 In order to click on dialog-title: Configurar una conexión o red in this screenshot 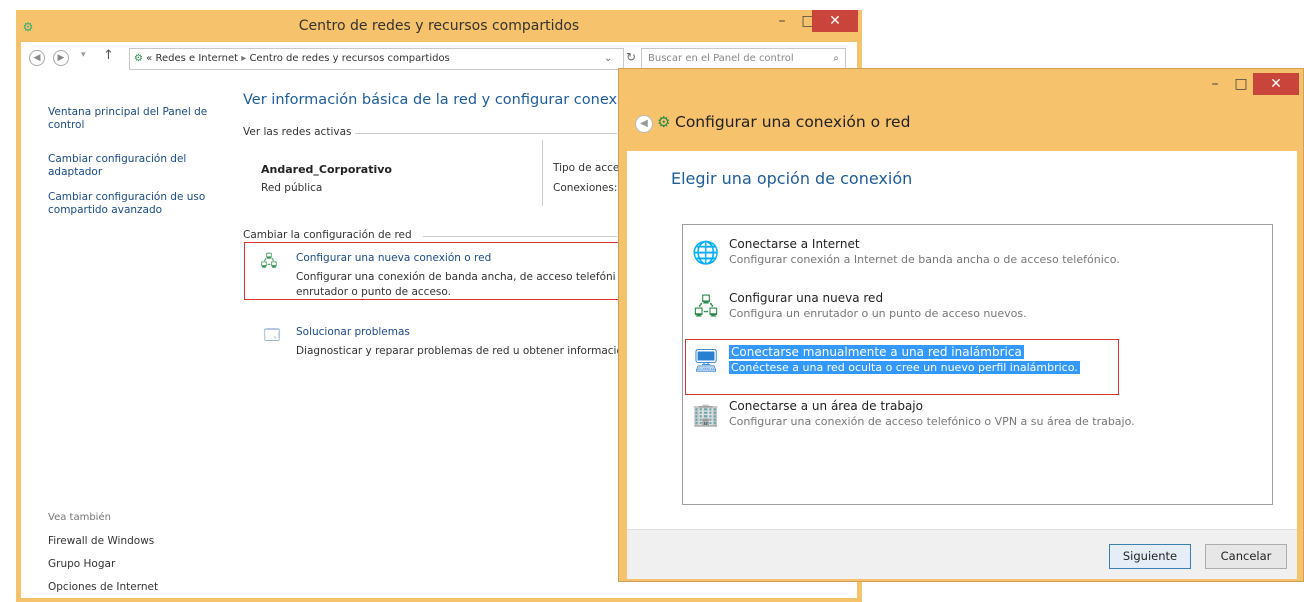, I will do `click(793, 122)`.